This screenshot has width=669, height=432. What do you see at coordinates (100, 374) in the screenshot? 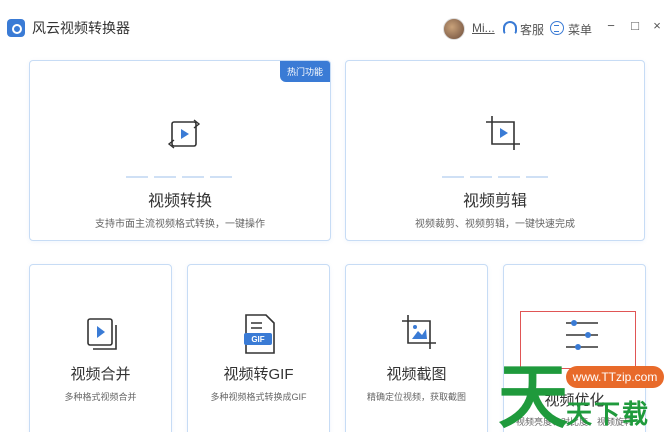
I see `card-title: 视频合并` at bounding box center [100, 374].